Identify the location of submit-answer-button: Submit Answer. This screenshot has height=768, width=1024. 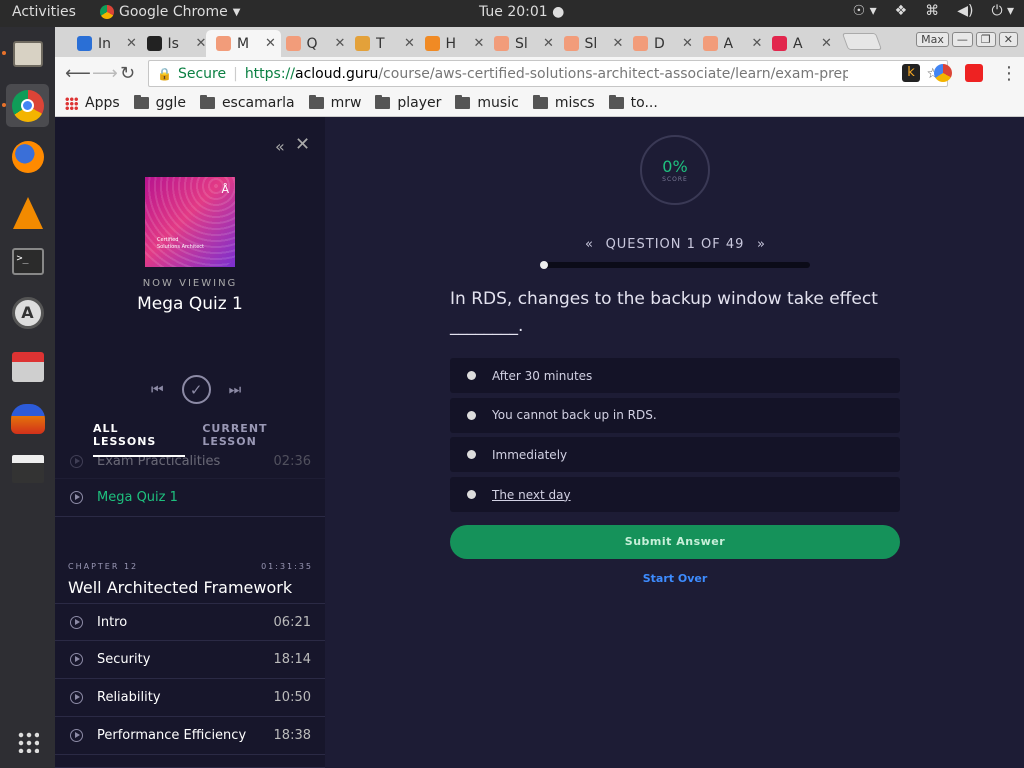
(675, 542).